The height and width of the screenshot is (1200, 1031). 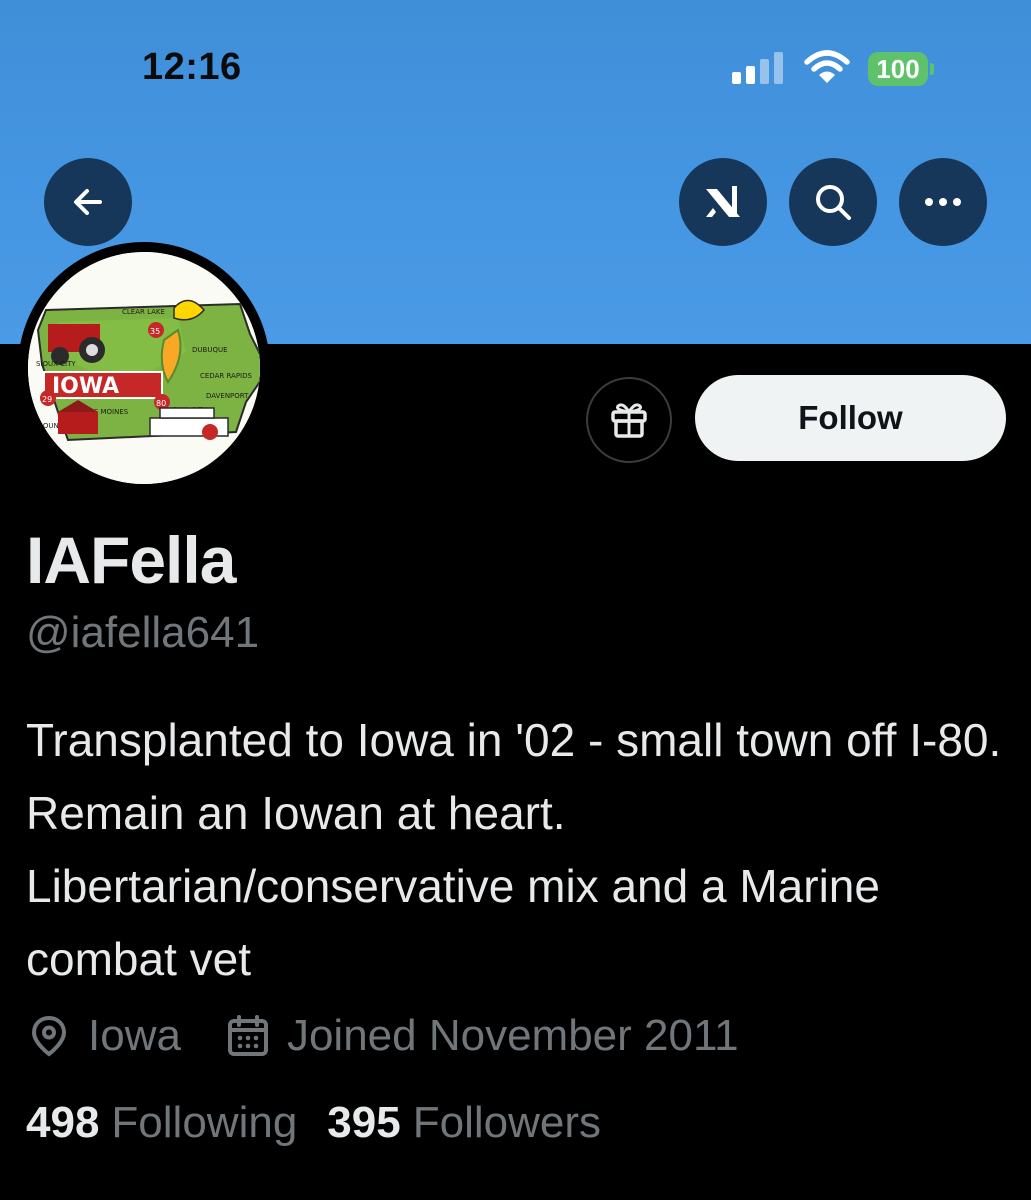 I want to click on gift-button, so click(x=629, y=420).